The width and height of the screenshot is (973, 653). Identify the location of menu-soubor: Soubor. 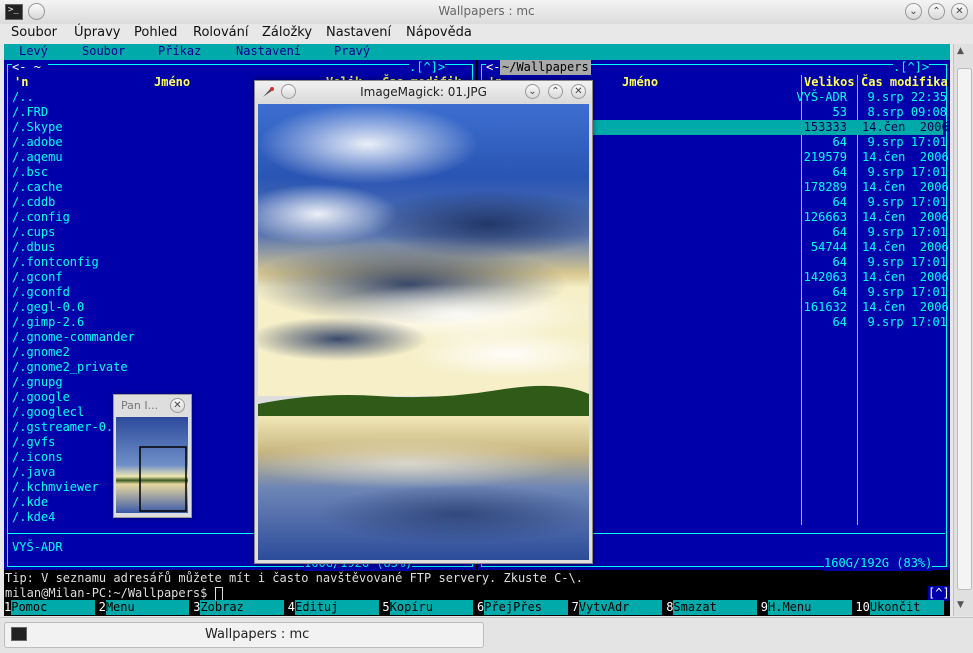
(34, 32).